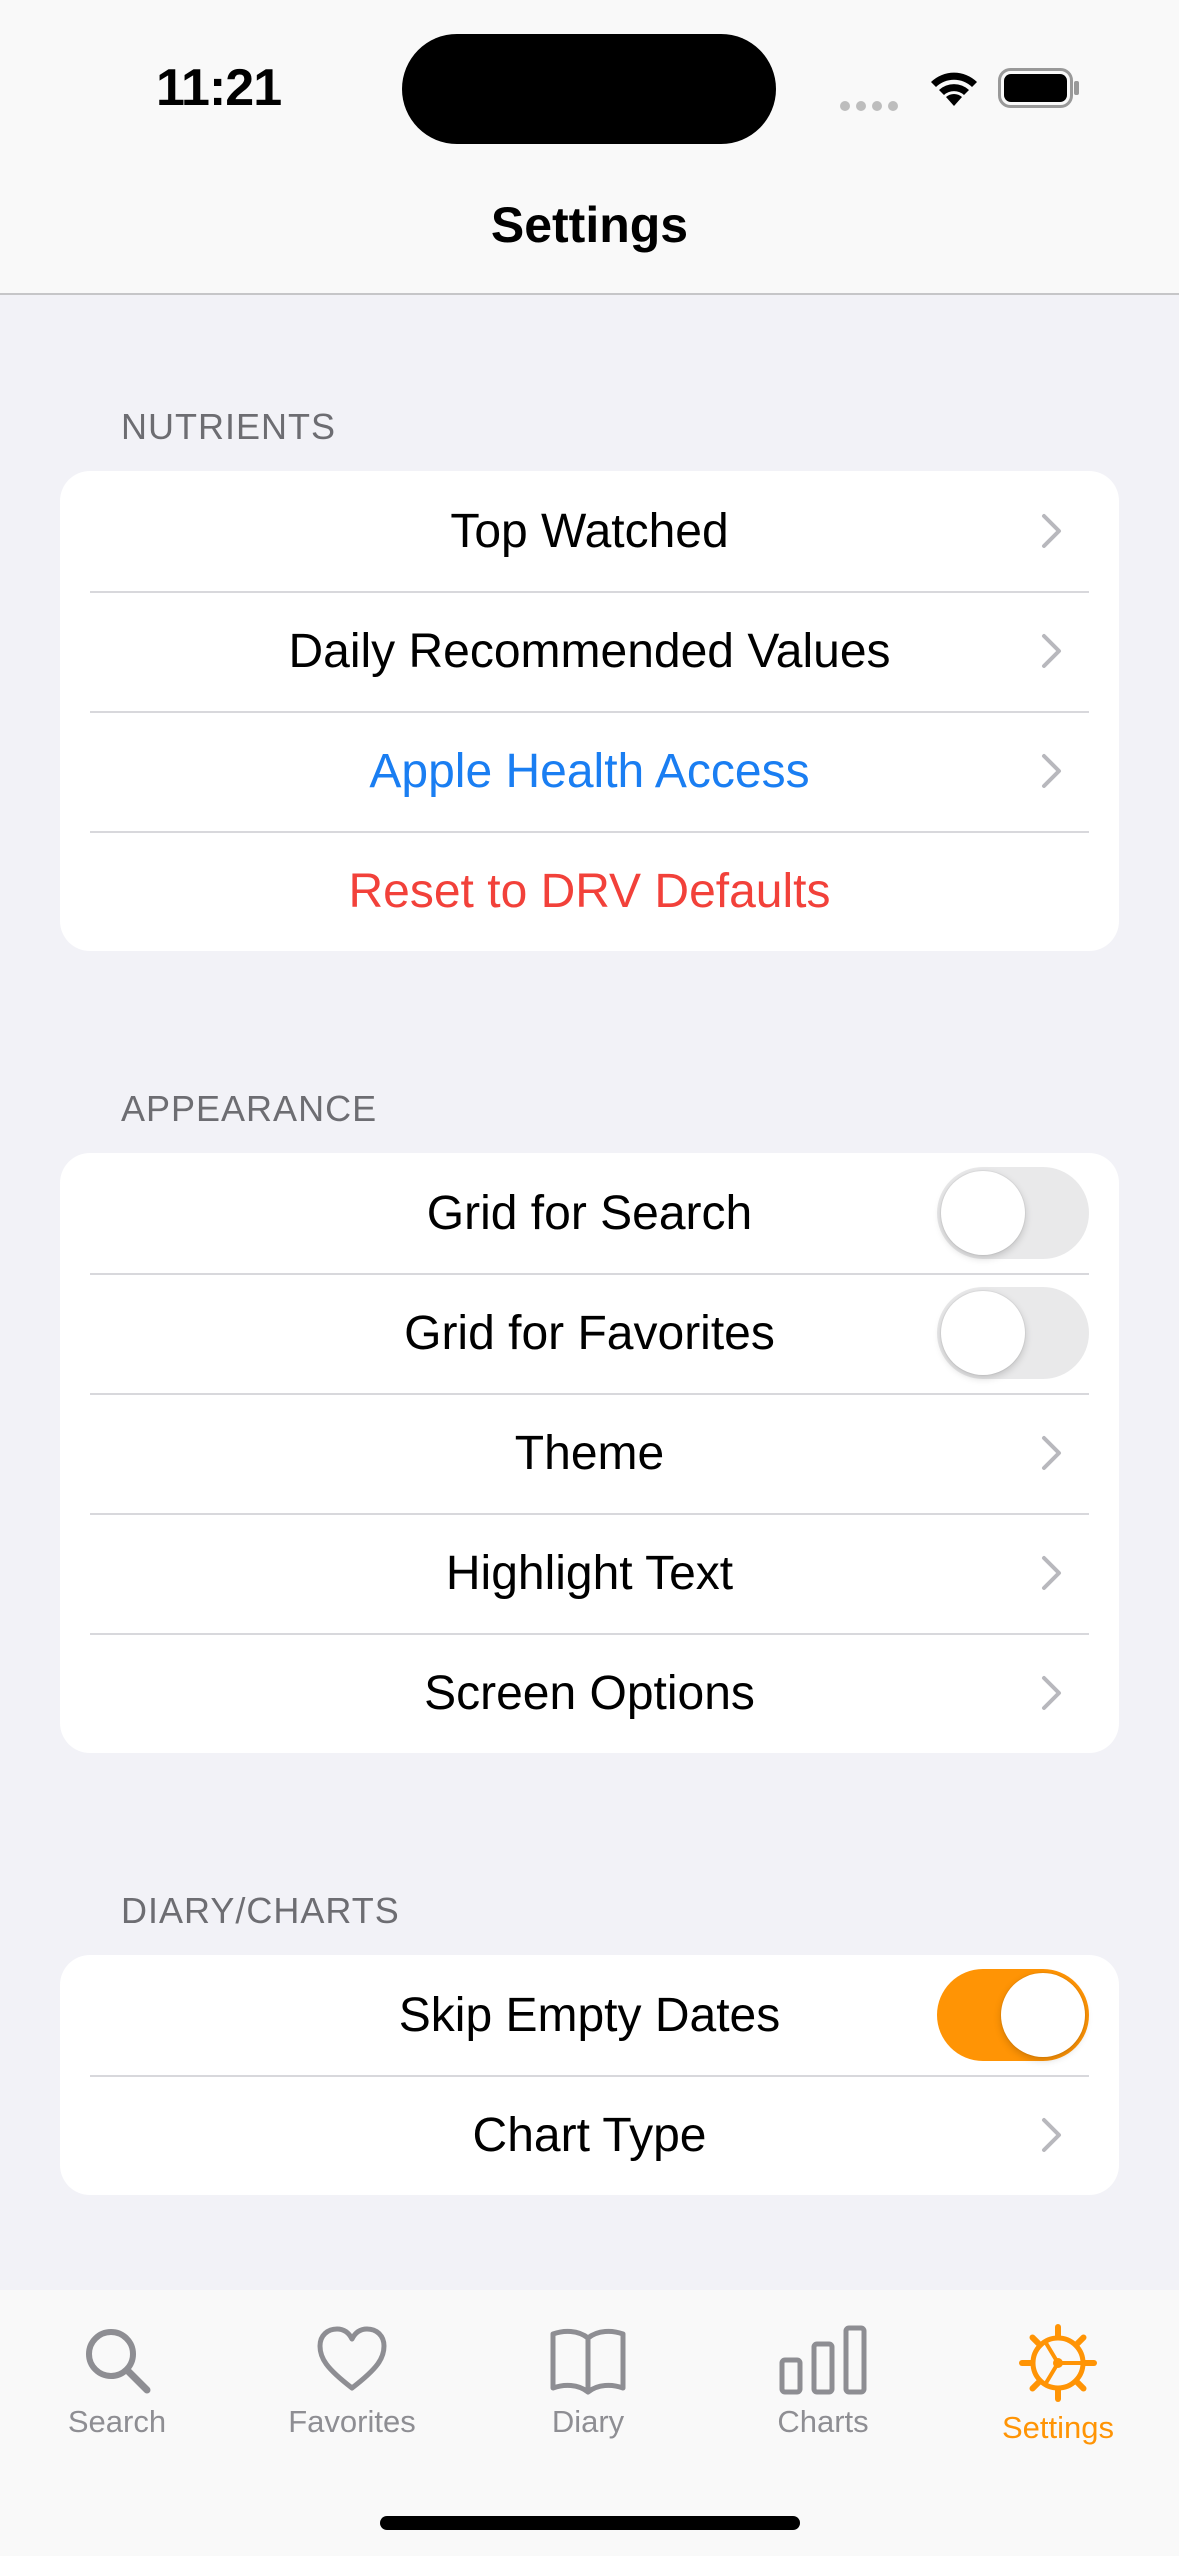 The width and height of the screenshot is (1179, 2556). I want to click on row-label: Screen Options, so click(589, 1693).